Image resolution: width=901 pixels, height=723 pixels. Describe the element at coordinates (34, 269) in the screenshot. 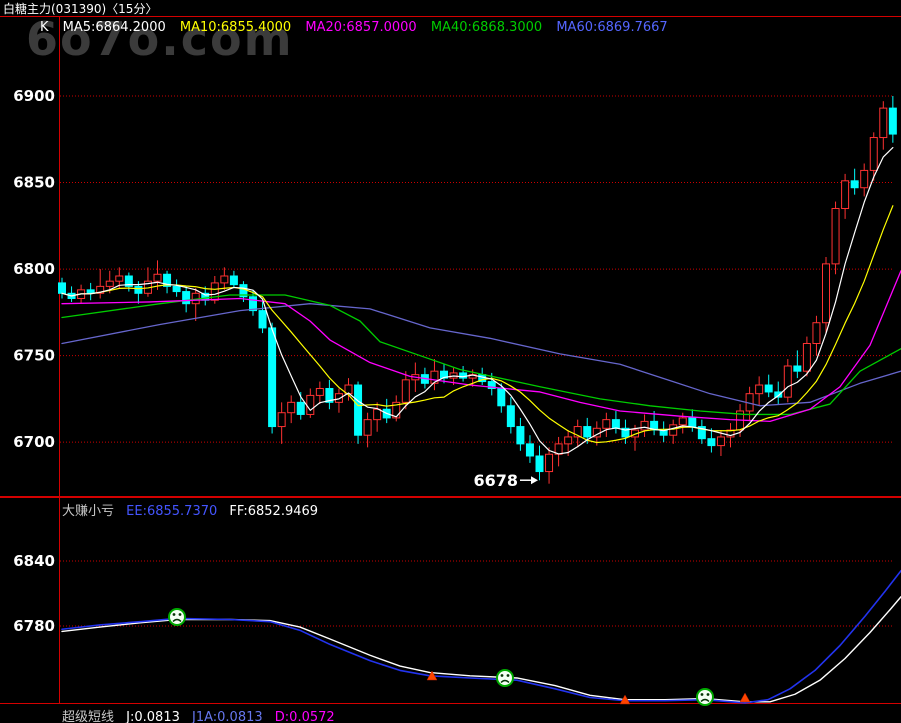

I see `main-axis-label: 6800` at that location.